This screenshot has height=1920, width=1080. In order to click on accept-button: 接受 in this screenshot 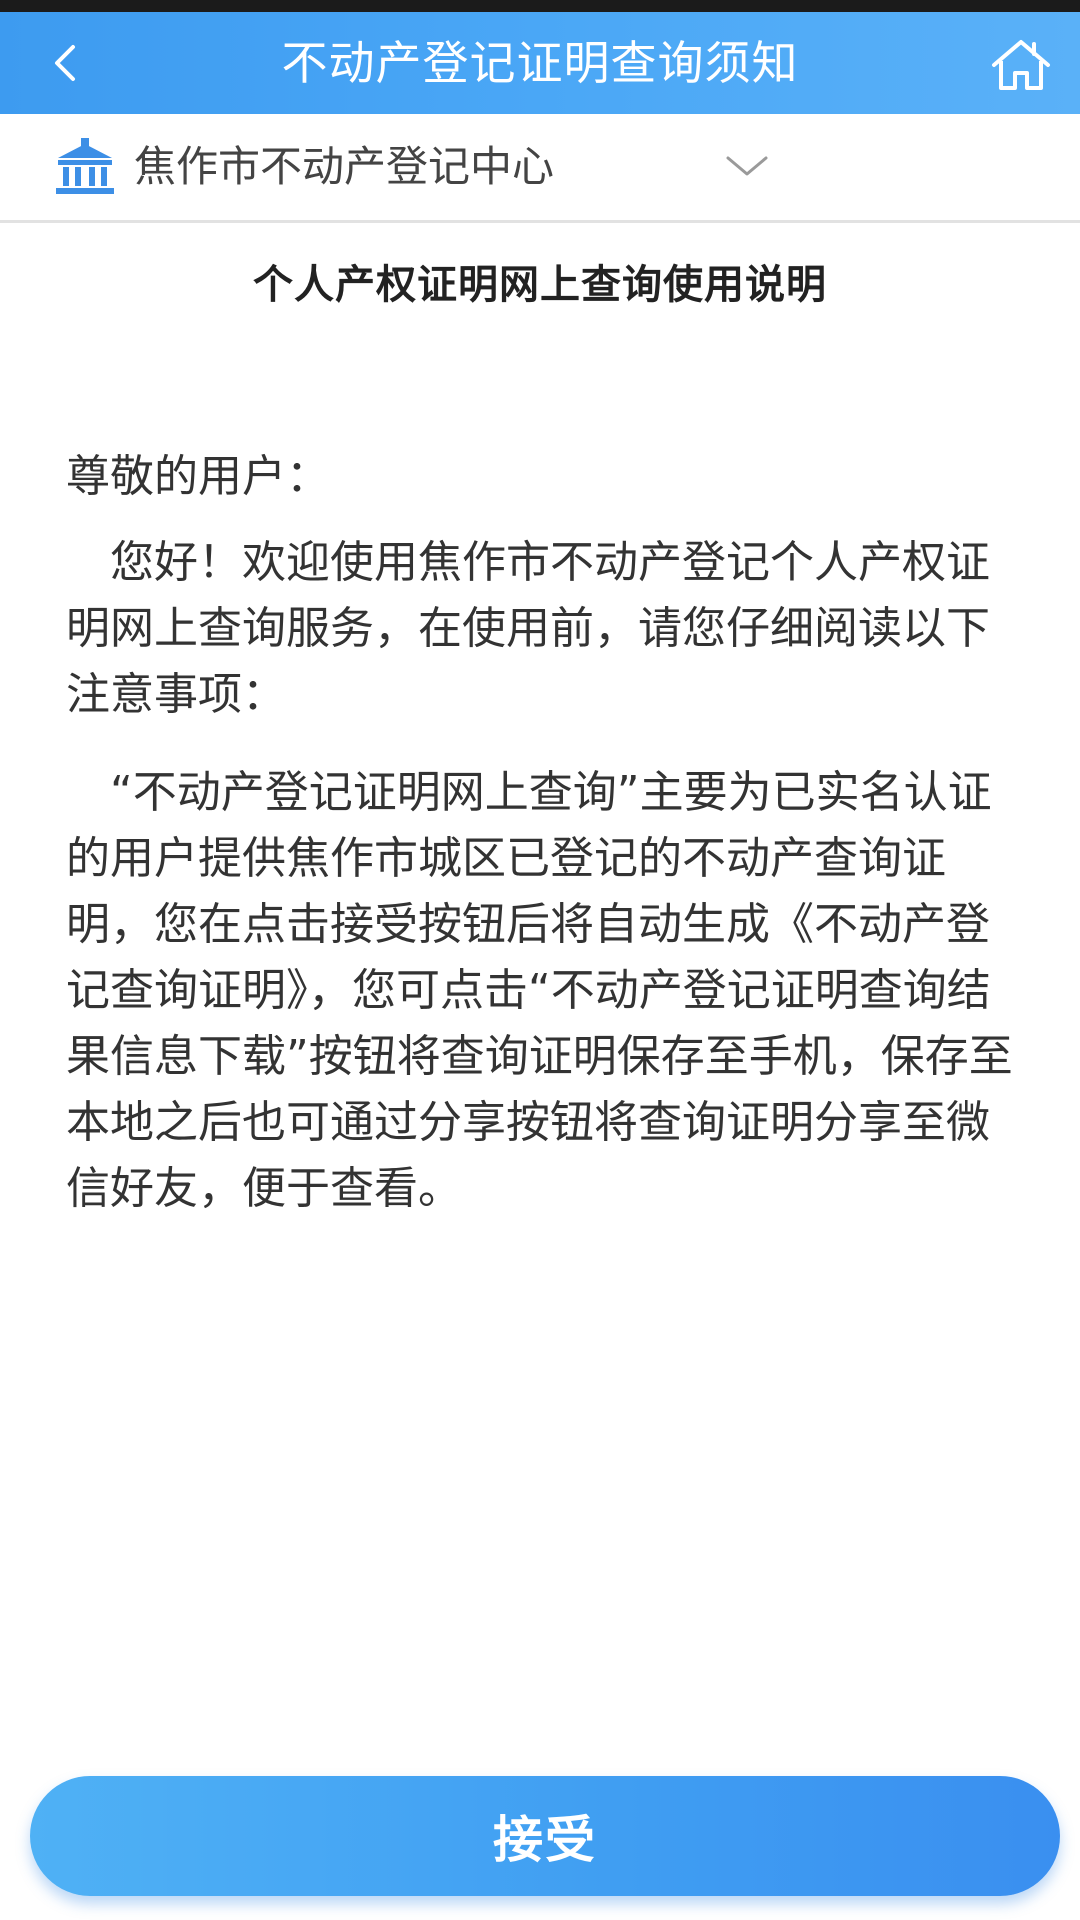, I will do `click(545, 1836)`.